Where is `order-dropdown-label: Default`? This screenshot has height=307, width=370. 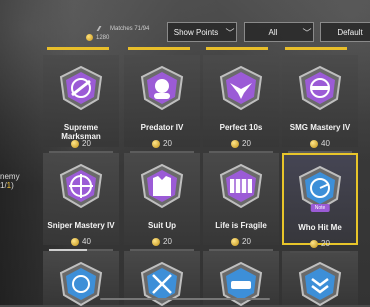
order-dropdown-label: Default is located at coordinates (350, 32).